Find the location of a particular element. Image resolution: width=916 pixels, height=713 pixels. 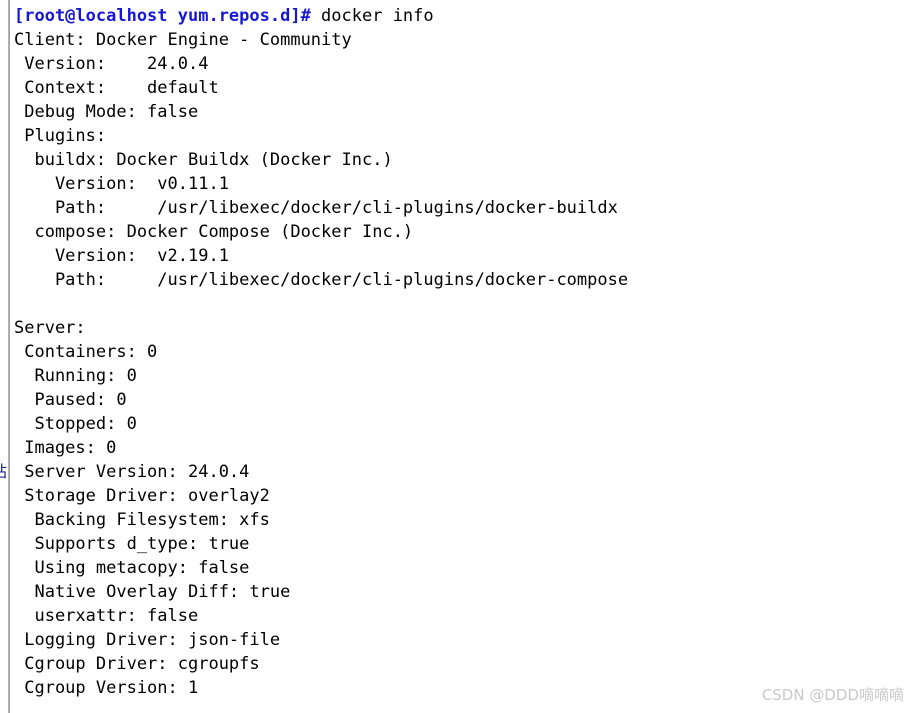

terminal-line: Plugins: is located at coordinates (60, 136).